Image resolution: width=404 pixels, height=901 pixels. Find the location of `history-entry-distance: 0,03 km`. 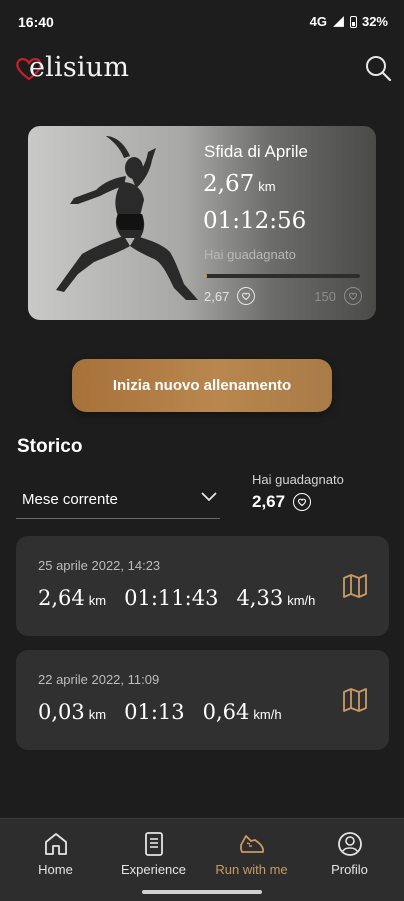

history-entry-distance: 0,03 km is located at coordinates (72, 712).